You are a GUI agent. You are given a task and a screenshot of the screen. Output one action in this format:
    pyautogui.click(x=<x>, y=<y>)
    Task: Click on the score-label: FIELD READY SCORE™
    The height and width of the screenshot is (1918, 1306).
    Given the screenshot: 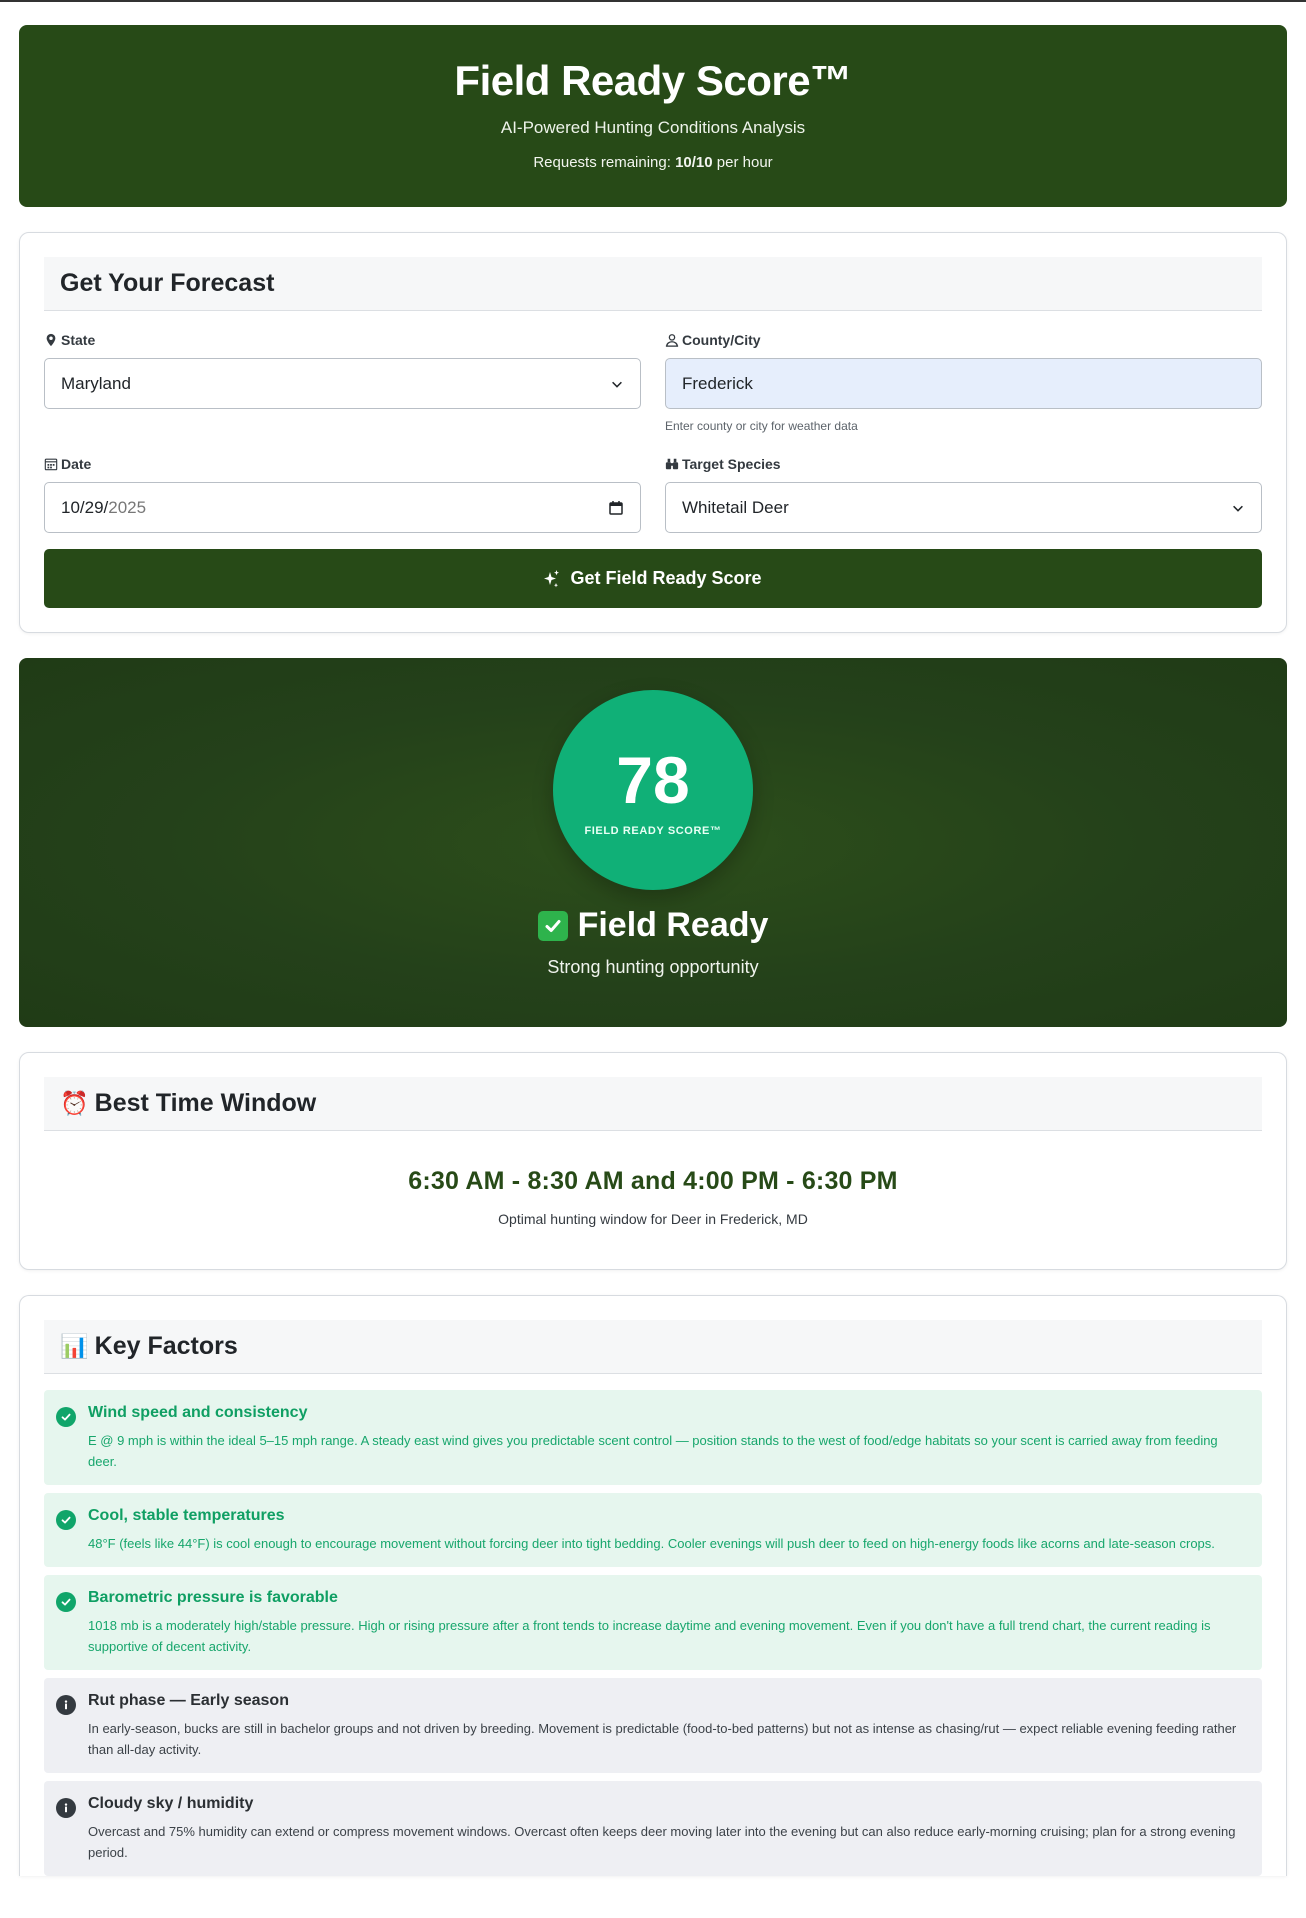 What is the action you would take?
    pyautogui.click(x=653, y=831)
    